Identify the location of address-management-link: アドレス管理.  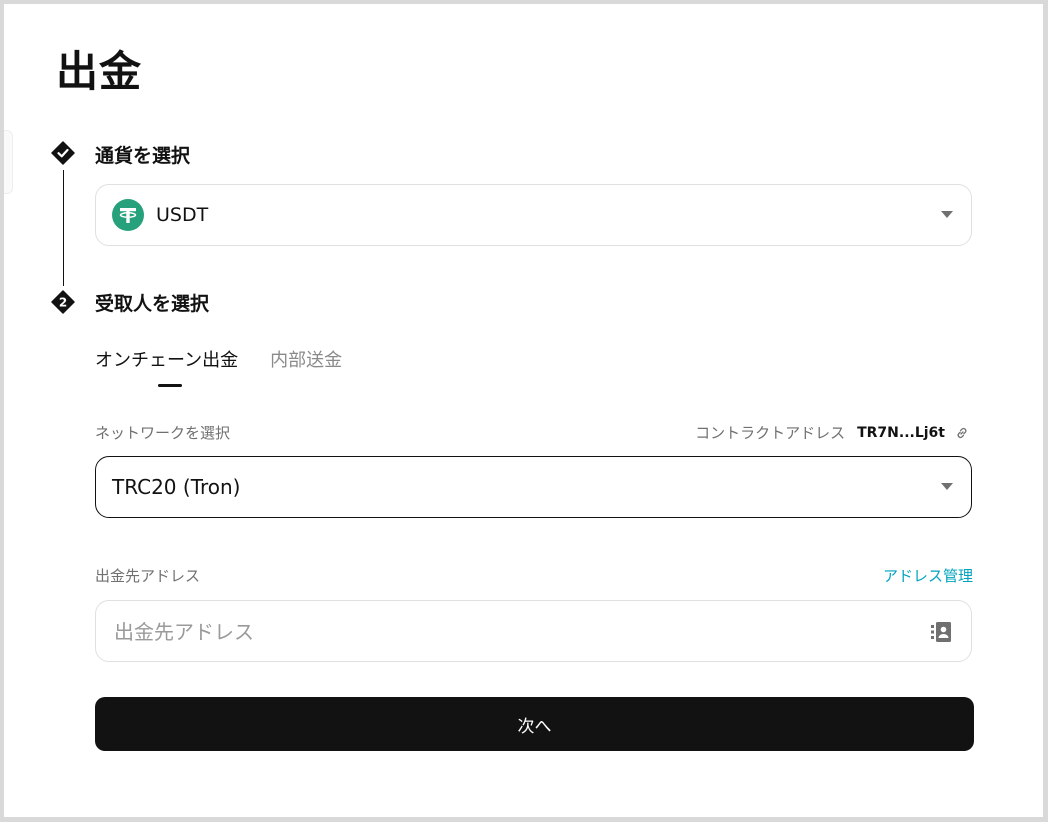
(928, 576).